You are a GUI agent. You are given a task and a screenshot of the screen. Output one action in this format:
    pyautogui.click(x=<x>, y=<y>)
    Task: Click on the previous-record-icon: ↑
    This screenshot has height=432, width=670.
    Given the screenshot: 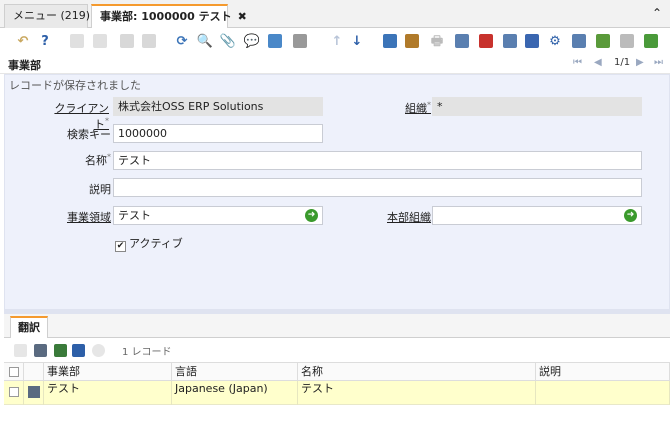 What is the action you would take?
    pyautogui.click(x=337, y=41)
    